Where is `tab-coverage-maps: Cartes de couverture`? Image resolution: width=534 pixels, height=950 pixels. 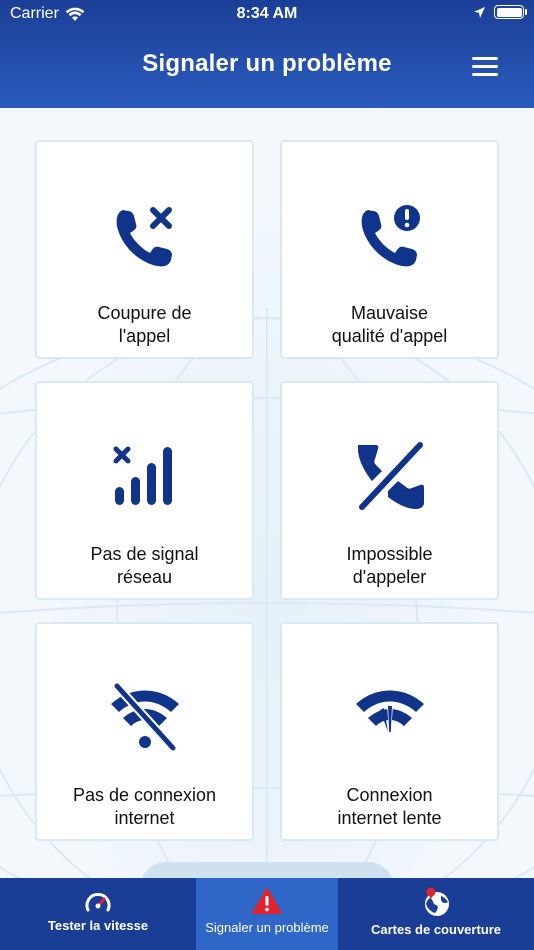
tab-coverage-maps: Cartes de couverture is located at coordinates (436, 914).